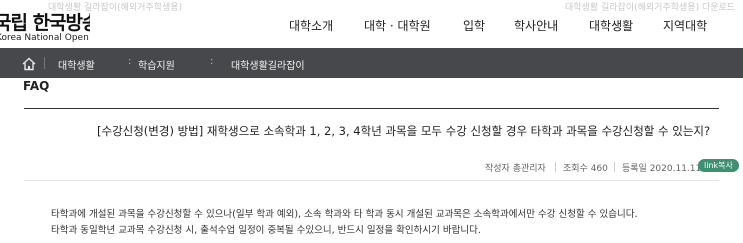  I want to click on location-item-study-support: 학습지원, so click(156, 64).